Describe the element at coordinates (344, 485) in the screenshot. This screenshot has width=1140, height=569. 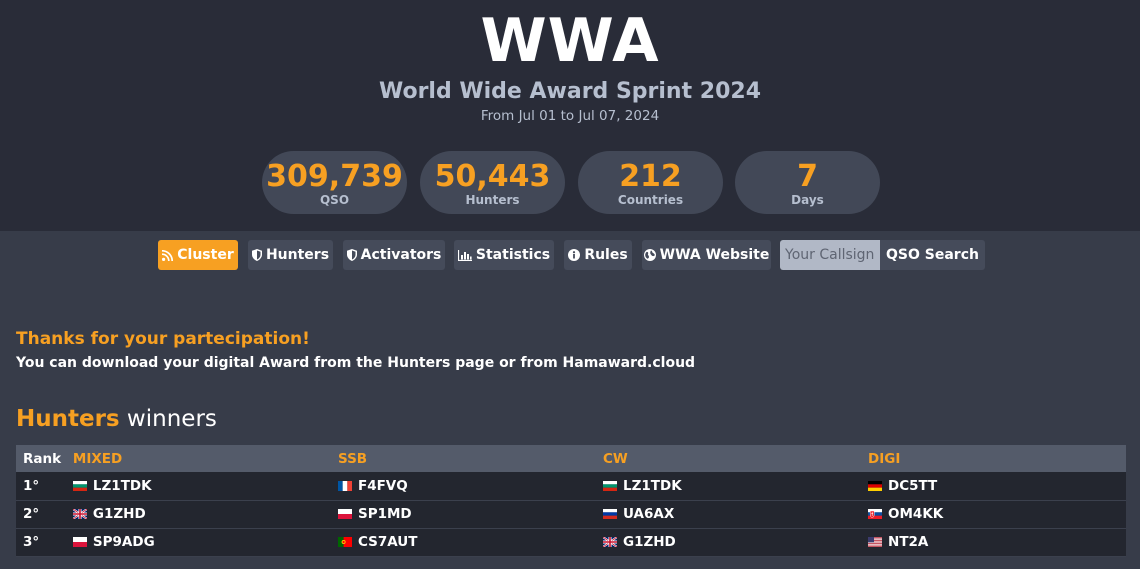
I see `france-flag-icon` at that location.